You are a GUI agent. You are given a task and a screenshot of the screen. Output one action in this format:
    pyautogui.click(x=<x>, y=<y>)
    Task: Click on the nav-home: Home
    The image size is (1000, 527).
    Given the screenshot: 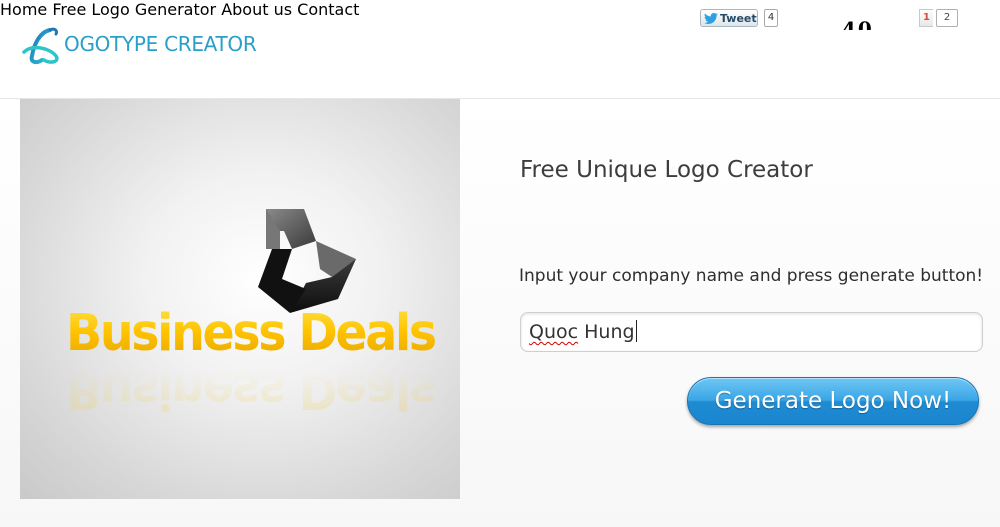 What is the action you would take?
    pyautogui.click(x=23, y=9)
    